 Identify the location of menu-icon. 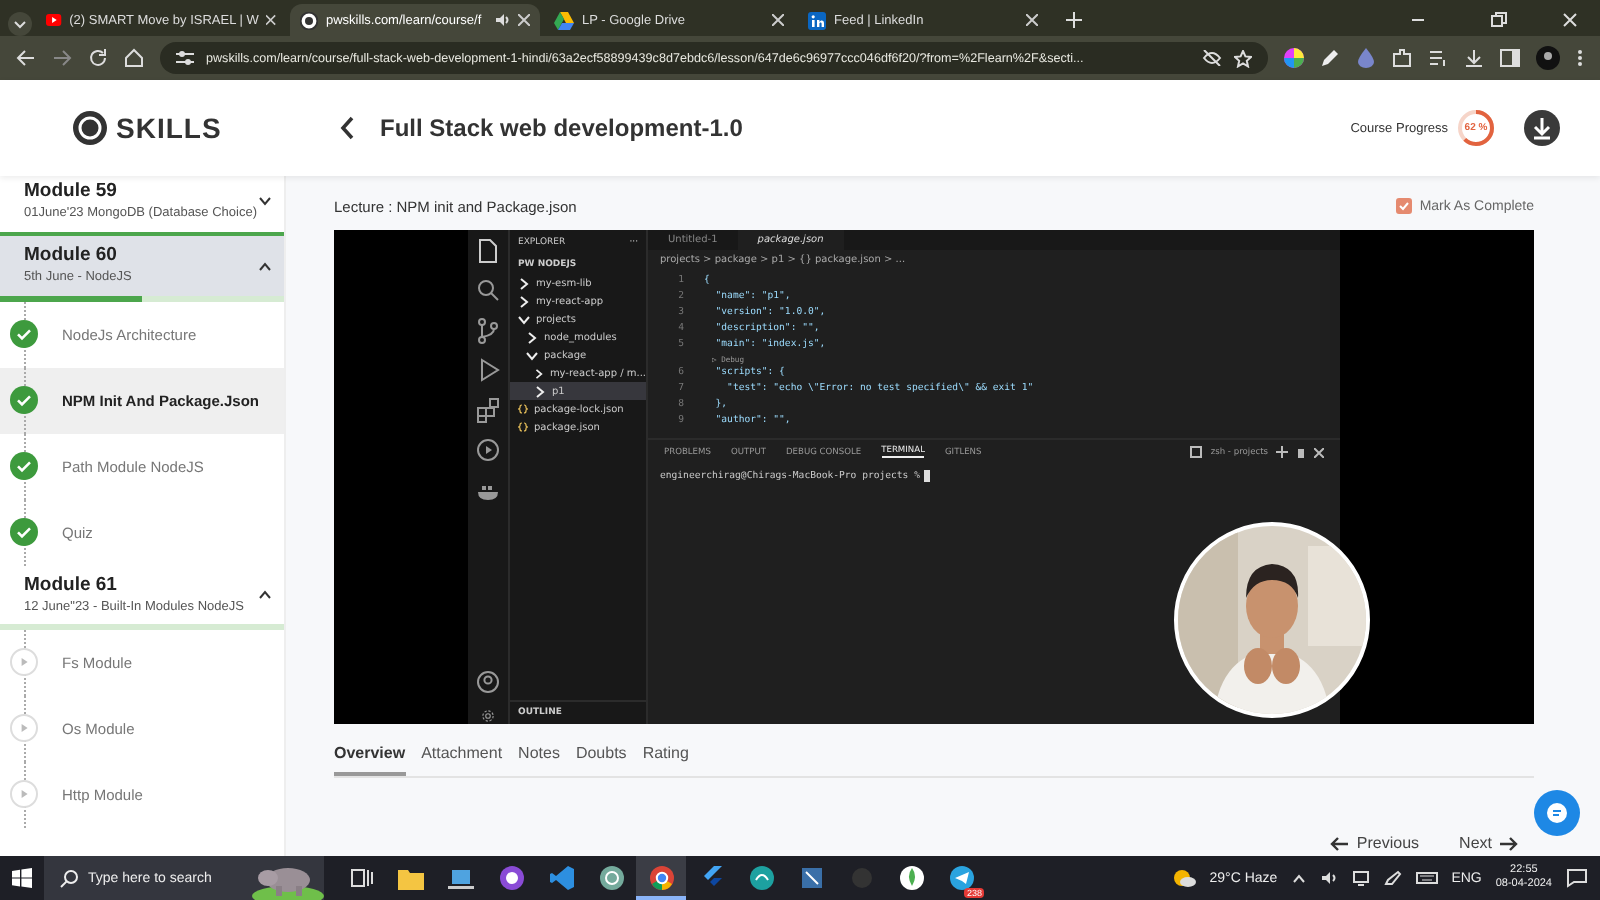
(1580, 58).